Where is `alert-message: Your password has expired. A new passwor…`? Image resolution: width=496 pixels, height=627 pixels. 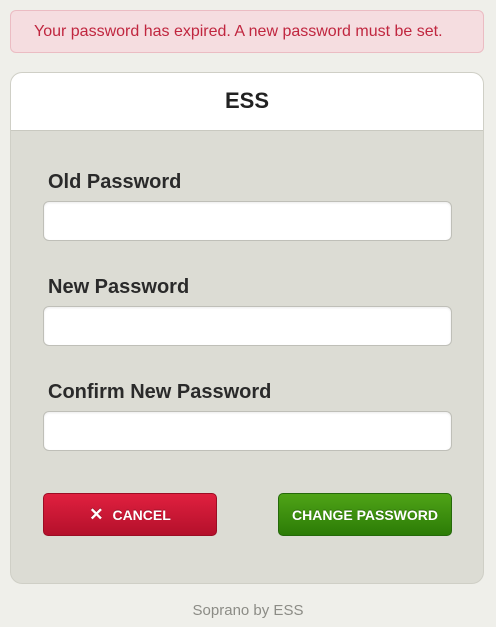 alert-message: Your password has expired. A new passwor… is located at coordinates (238, 31).